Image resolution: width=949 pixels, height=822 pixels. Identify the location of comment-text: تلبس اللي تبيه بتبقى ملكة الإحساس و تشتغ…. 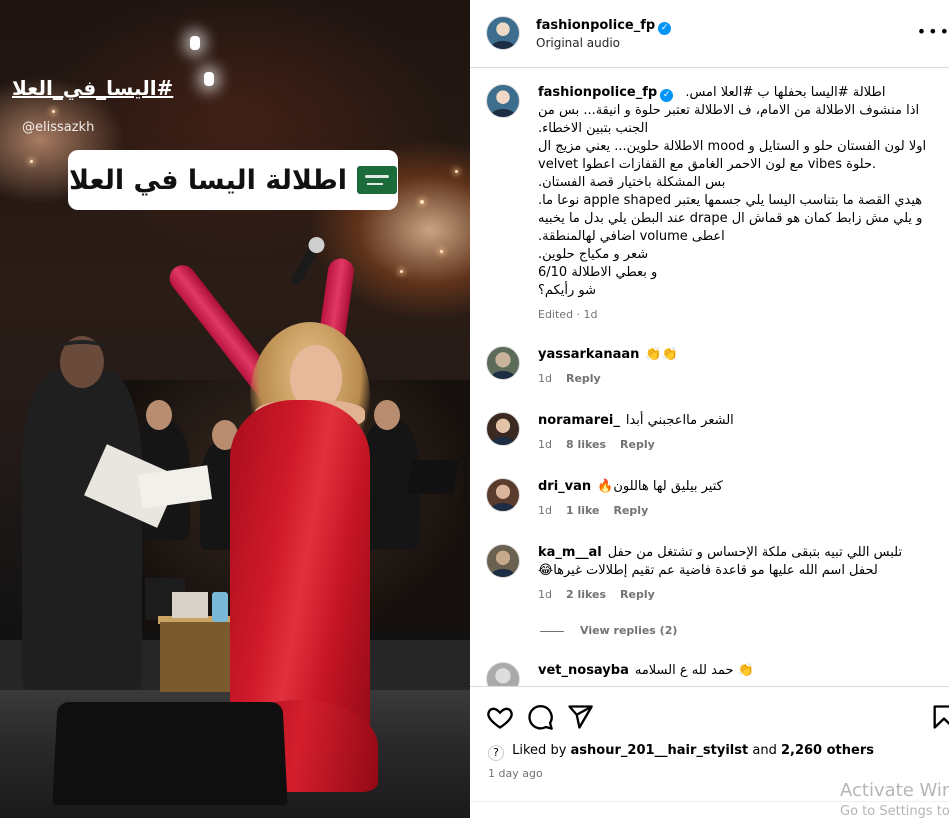
(755, 552).